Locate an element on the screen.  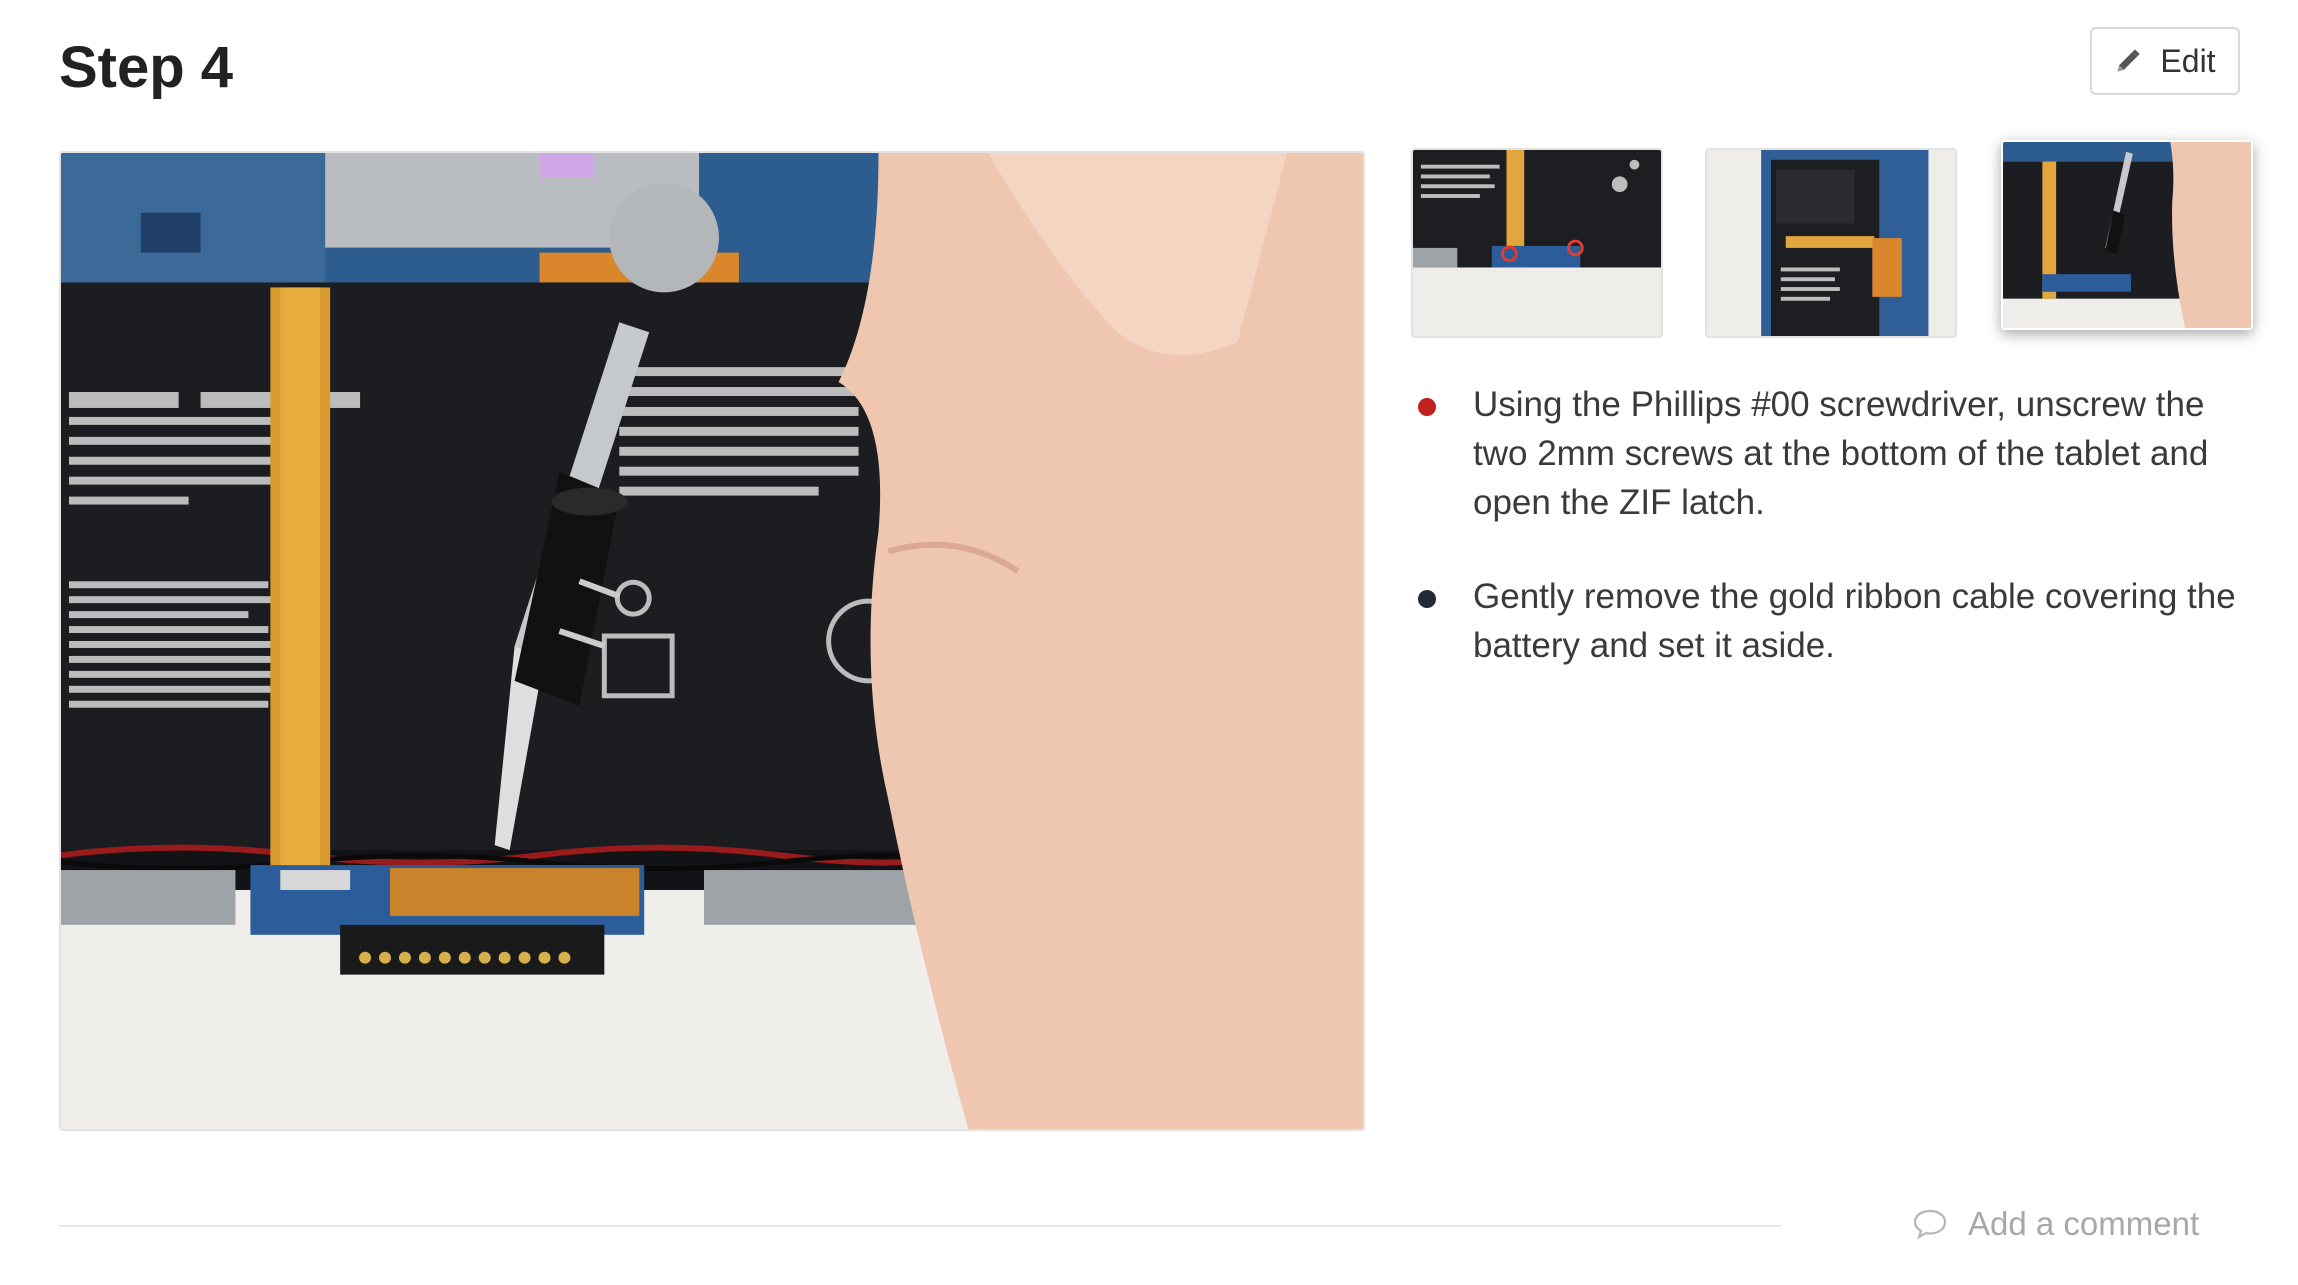
add-comment-label: Add a comment is located at coordinates (2084, 1223).